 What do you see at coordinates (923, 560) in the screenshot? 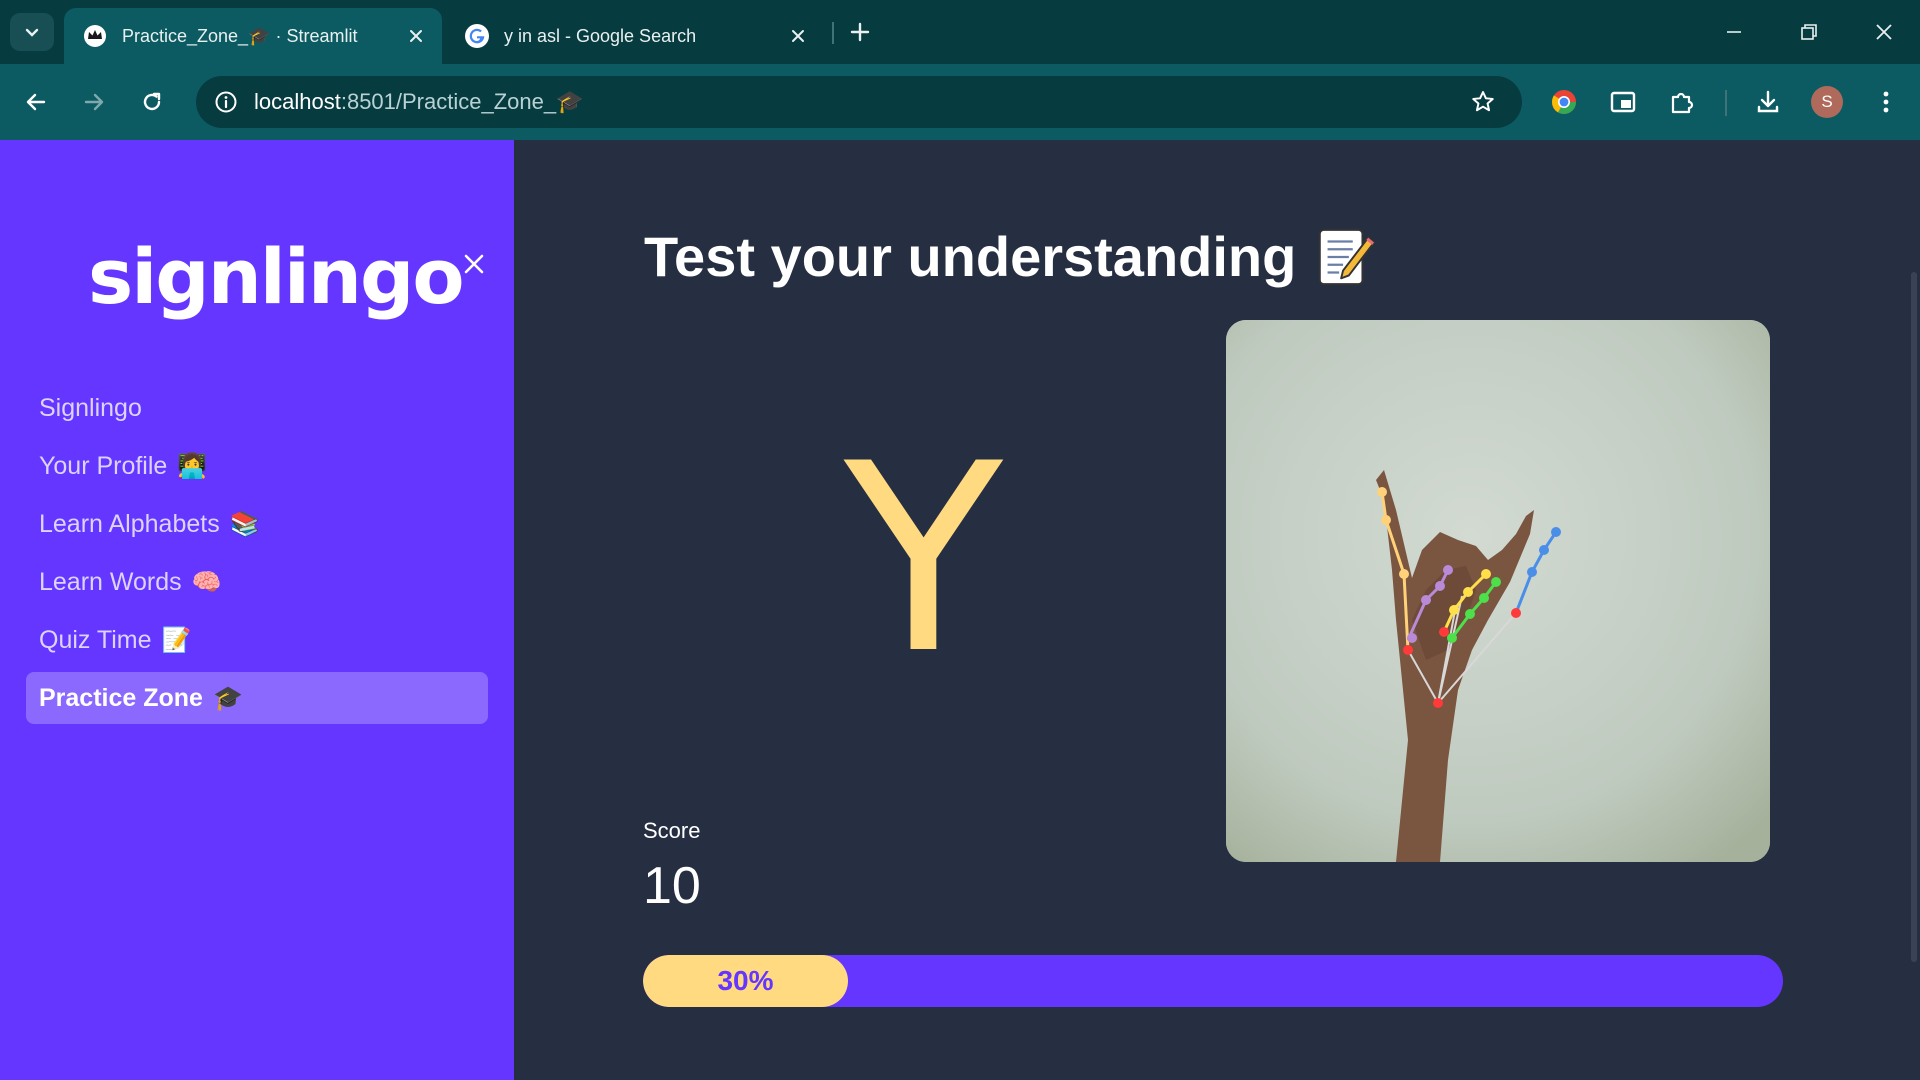
I see `target-letter: Y` at bounding box center [923, 560].